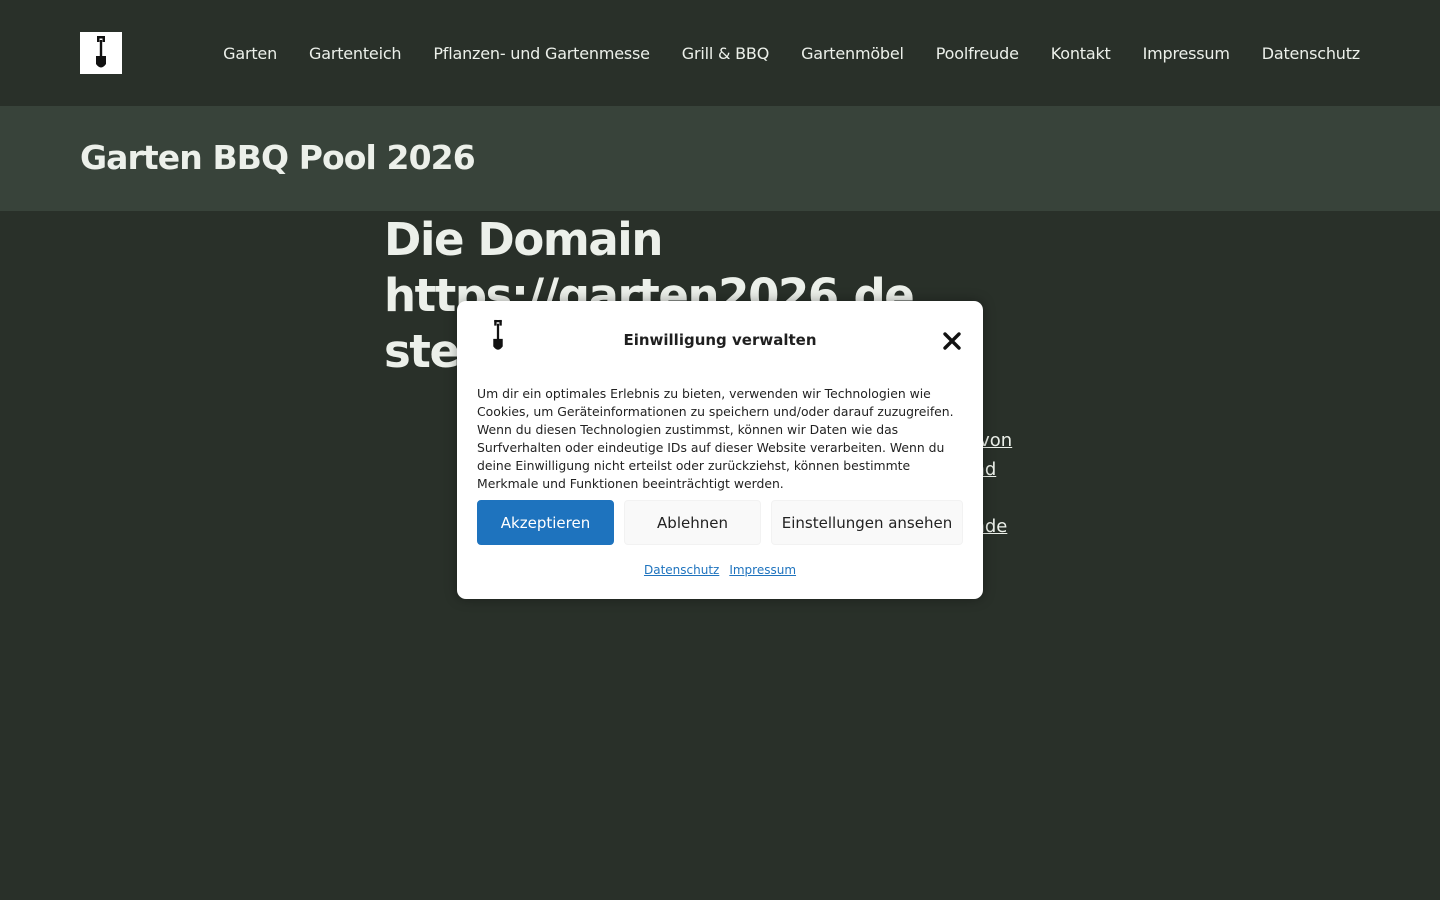 The height and width of the screenshot is (900, 1440). I want to click on close-icon, so click(952, 341).